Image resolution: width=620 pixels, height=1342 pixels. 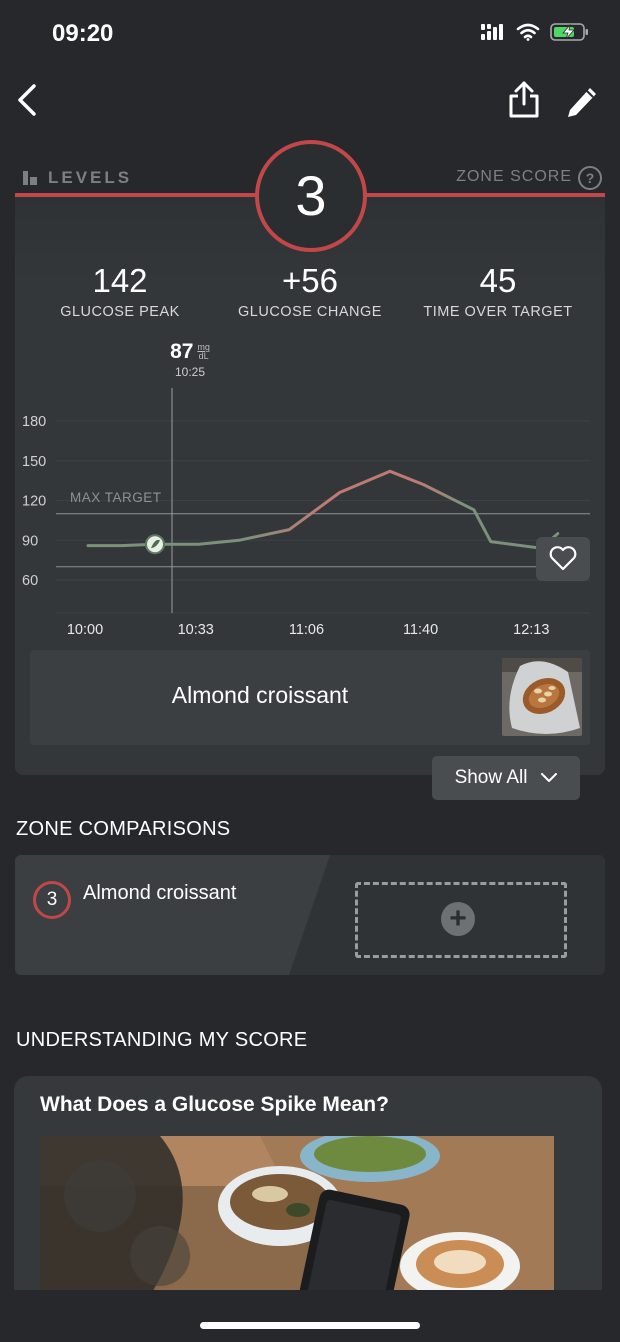 I want to click on favorite-button, so click(x=563, y=559).